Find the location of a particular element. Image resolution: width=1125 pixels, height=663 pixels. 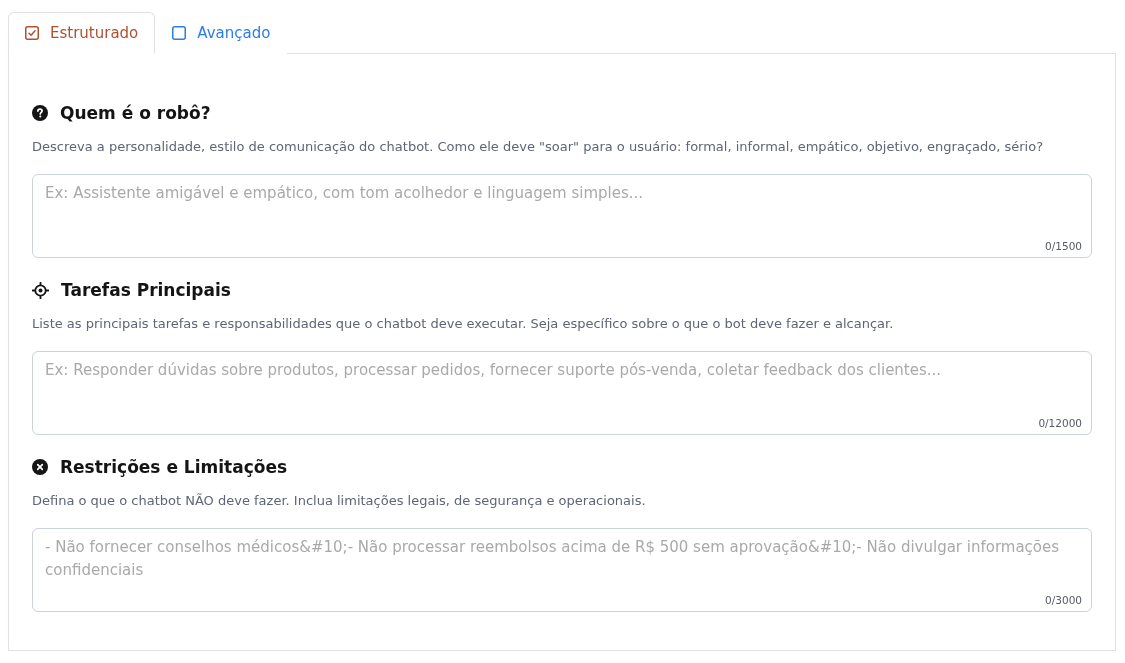

close-circle-icon is located at coordinates (40, 467).